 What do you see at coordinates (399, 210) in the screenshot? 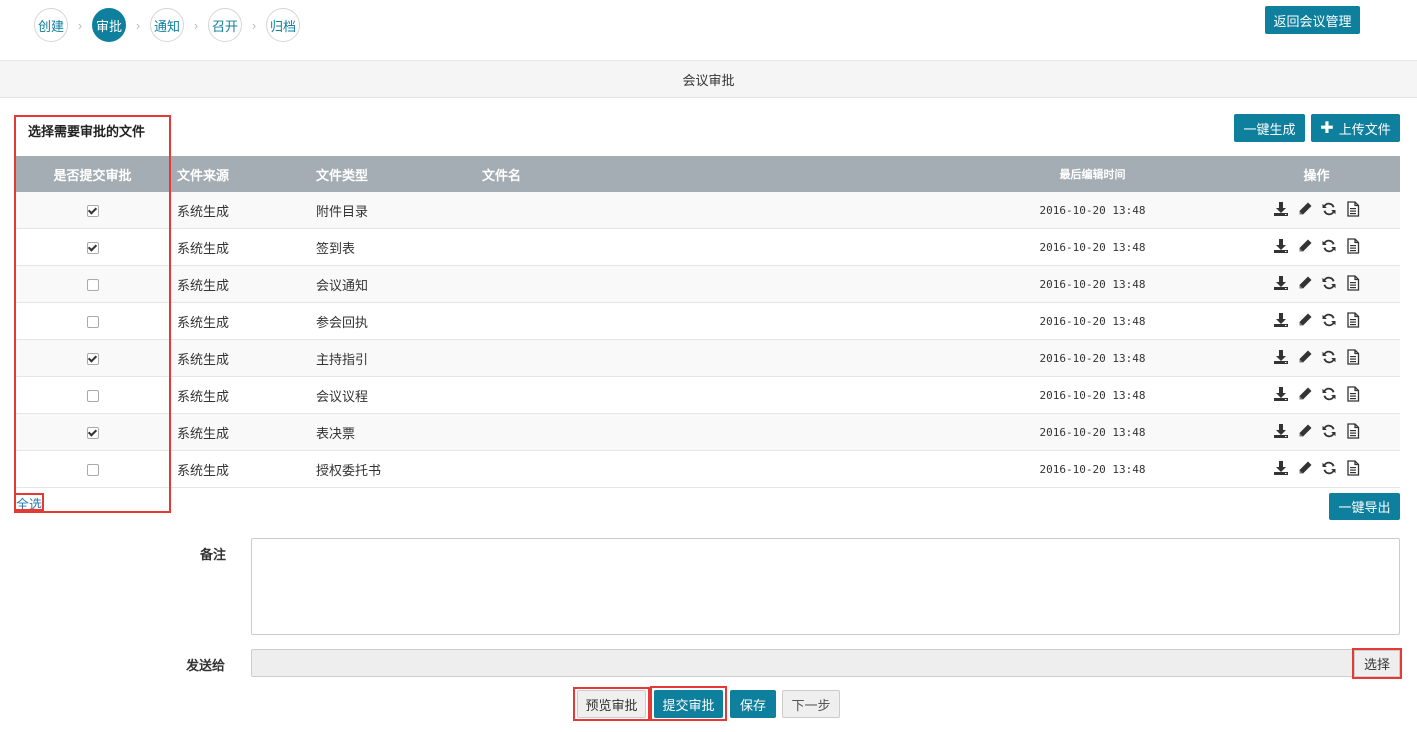
I see `file-type: 附件目录` at bounding box center [399, 210].